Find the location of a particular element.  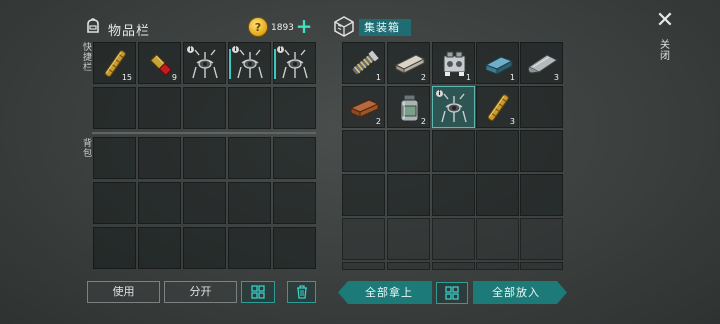

container-slot-engine-block: 1 is located at coordinates (453, 63).